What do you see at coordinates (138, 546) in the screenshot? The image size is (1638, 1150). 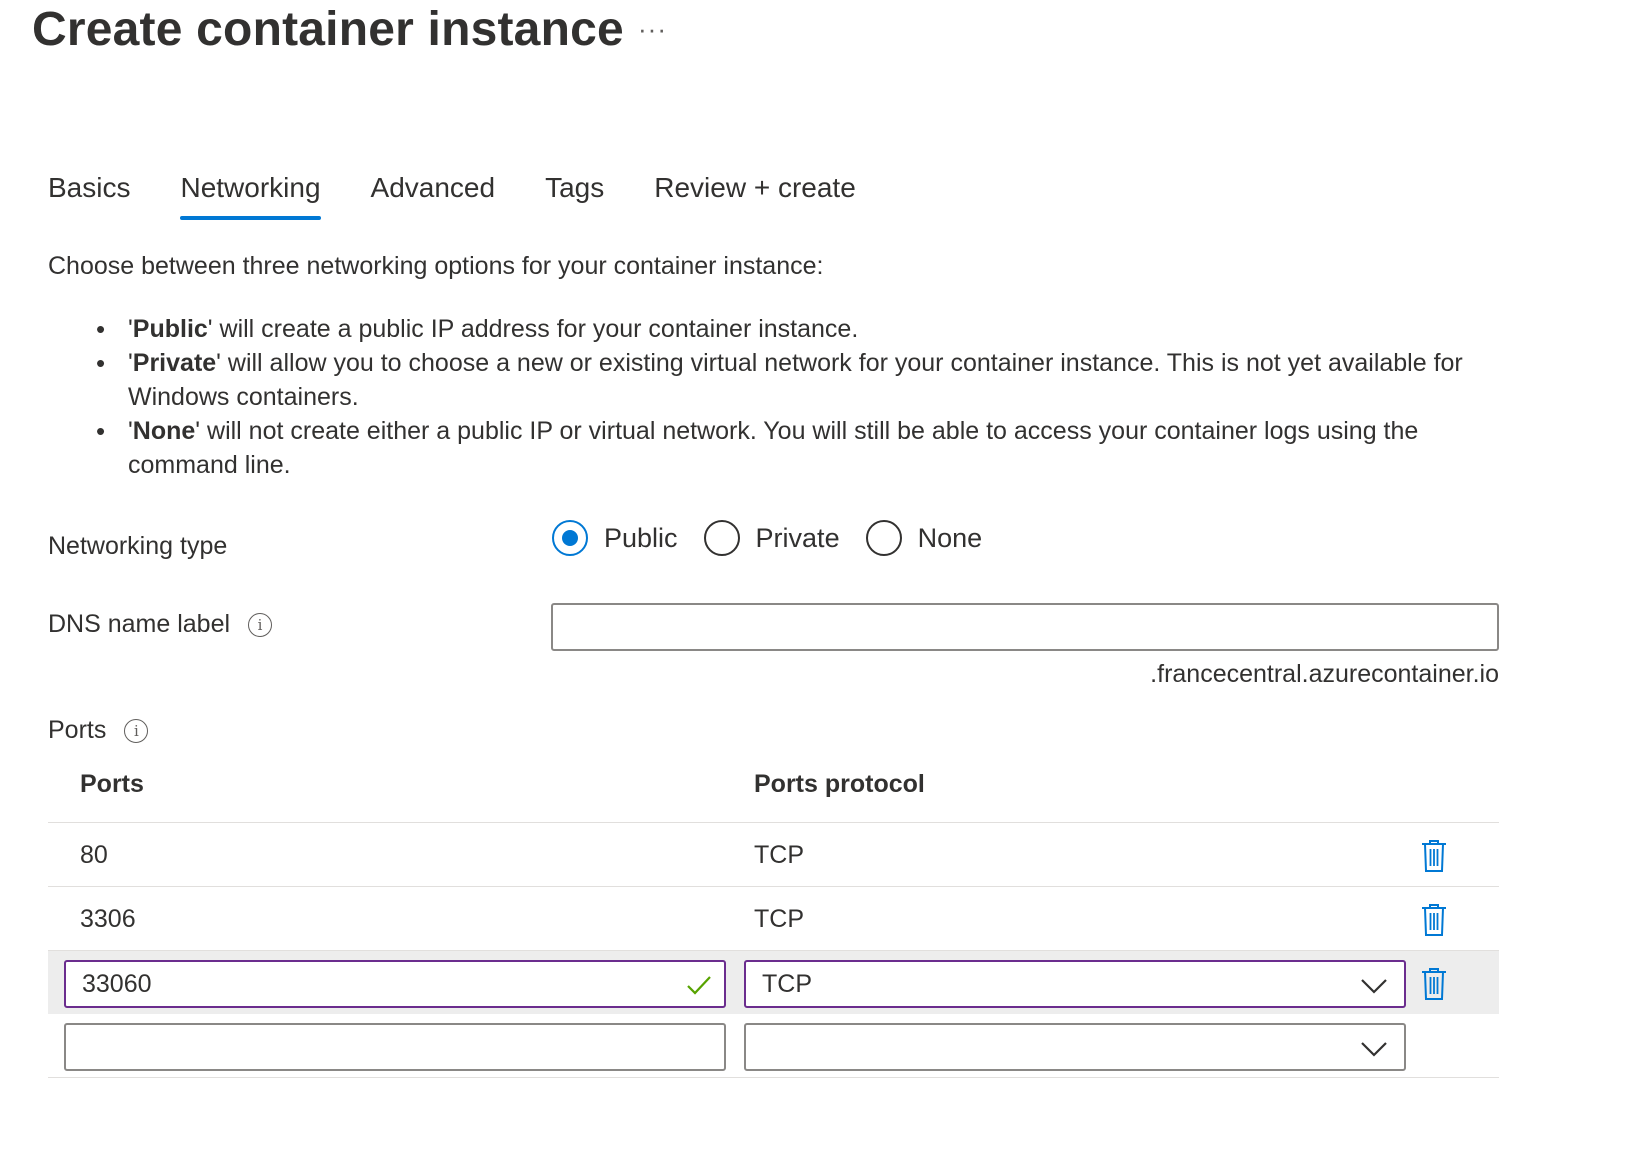 I see `networking-type-label: Networking type` at bounding box center [138, 546].